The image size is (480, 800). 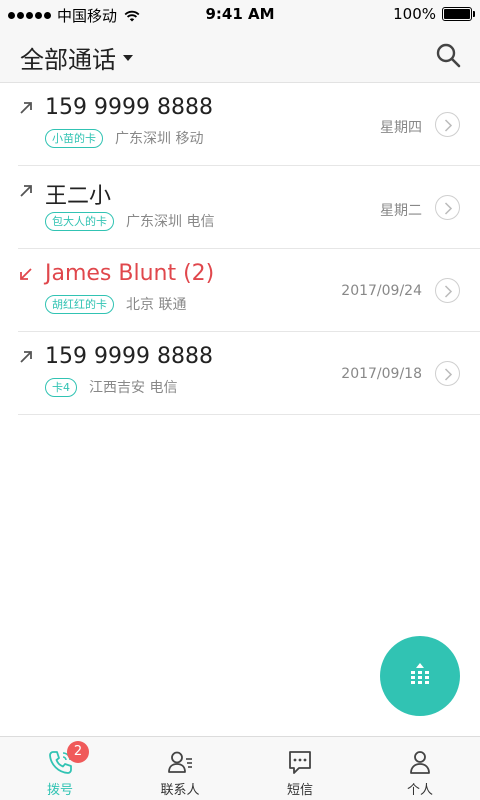 I want to click on page-title: 全部通话, so click(x=68, y=60).